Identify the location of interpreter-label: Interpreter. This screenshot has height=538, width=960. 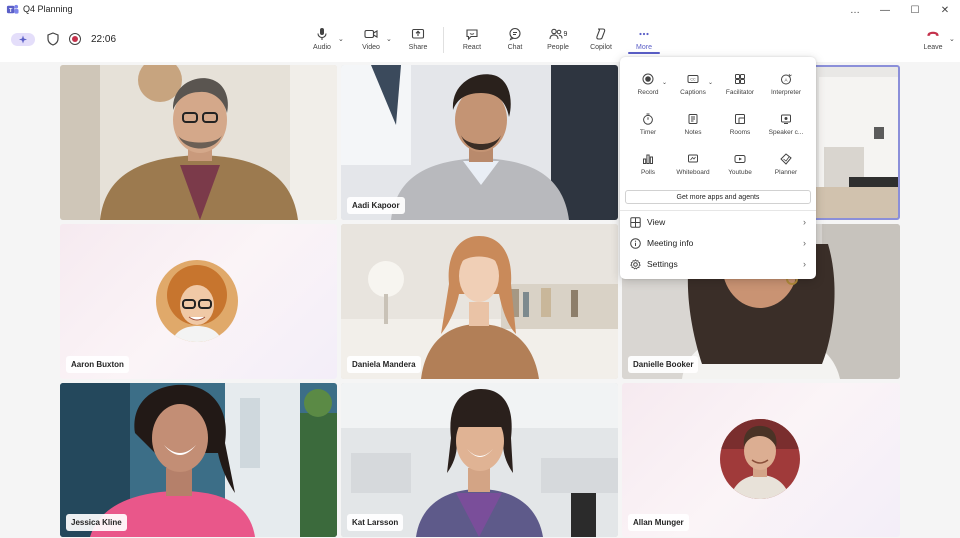
(786, 92).